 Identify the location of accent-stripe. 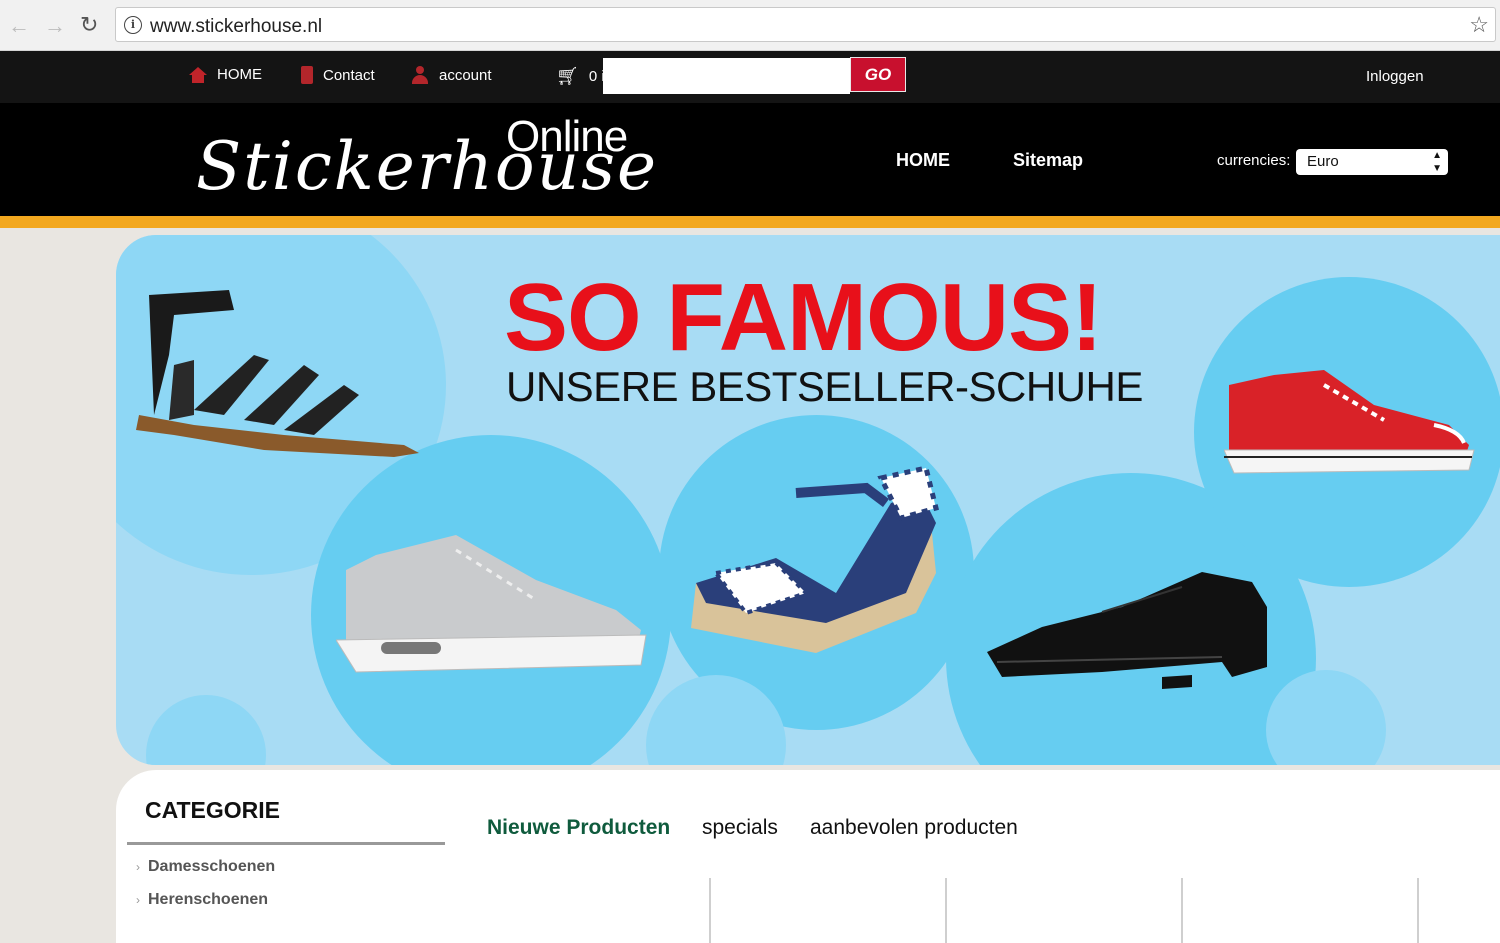
(750, 222).